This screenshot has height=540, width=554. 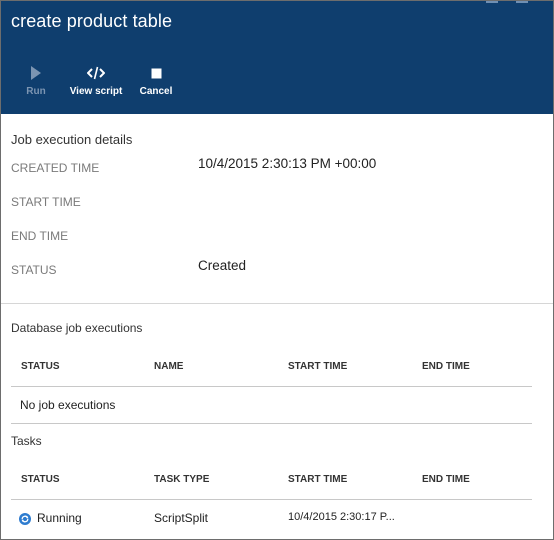 I want to click on cancel-button: Cancel, so click(x=156, y=83).